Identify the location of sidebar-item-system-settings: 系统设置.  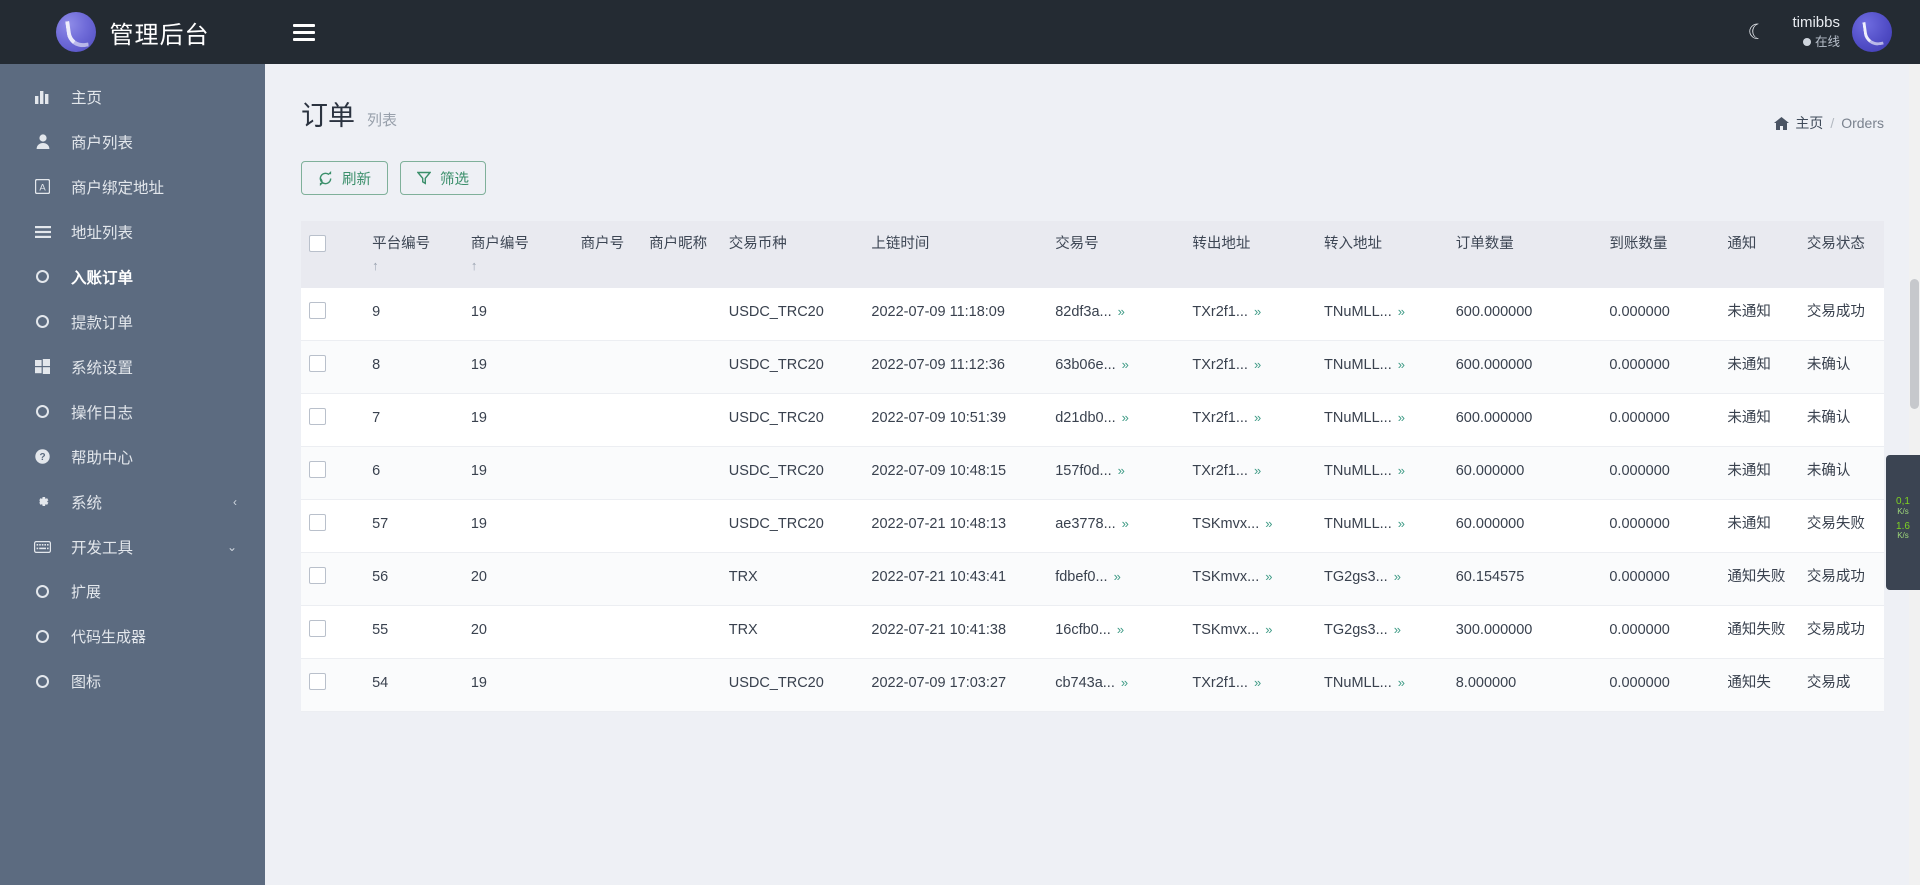
(132, 366).